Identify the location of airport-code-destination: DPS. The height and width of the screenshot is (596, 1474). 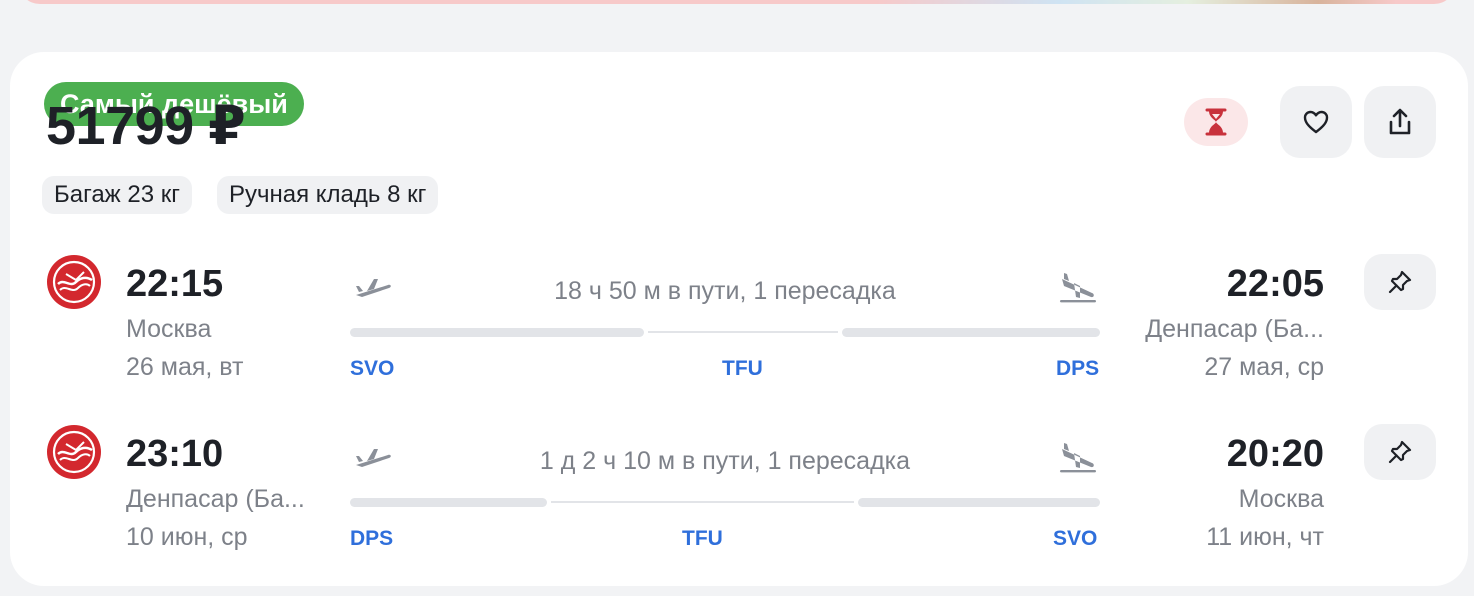
(1078, 368).